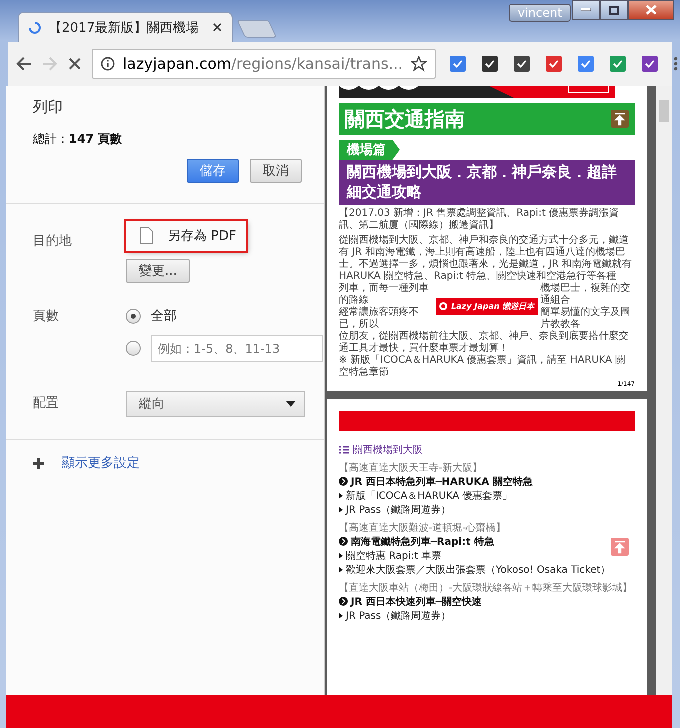  I want to click on minimize-button, so click(586, 10).